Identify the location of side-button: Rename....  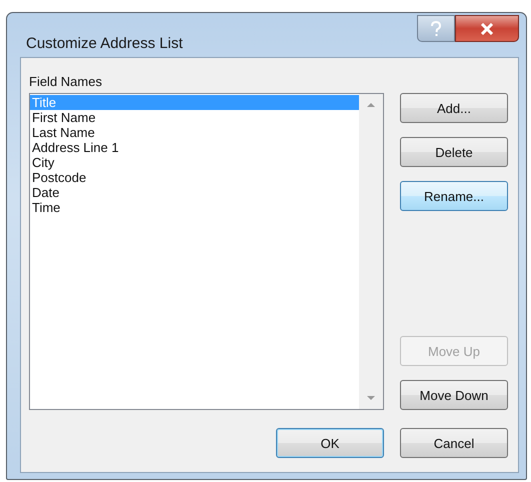
(454, 196).